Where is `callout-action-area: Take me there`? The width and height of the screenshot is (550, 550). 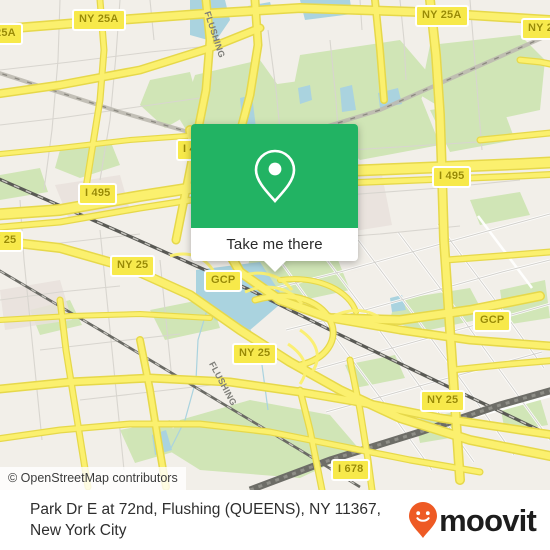 callout-action-area: Take me there is located at coordinates (274, 250).